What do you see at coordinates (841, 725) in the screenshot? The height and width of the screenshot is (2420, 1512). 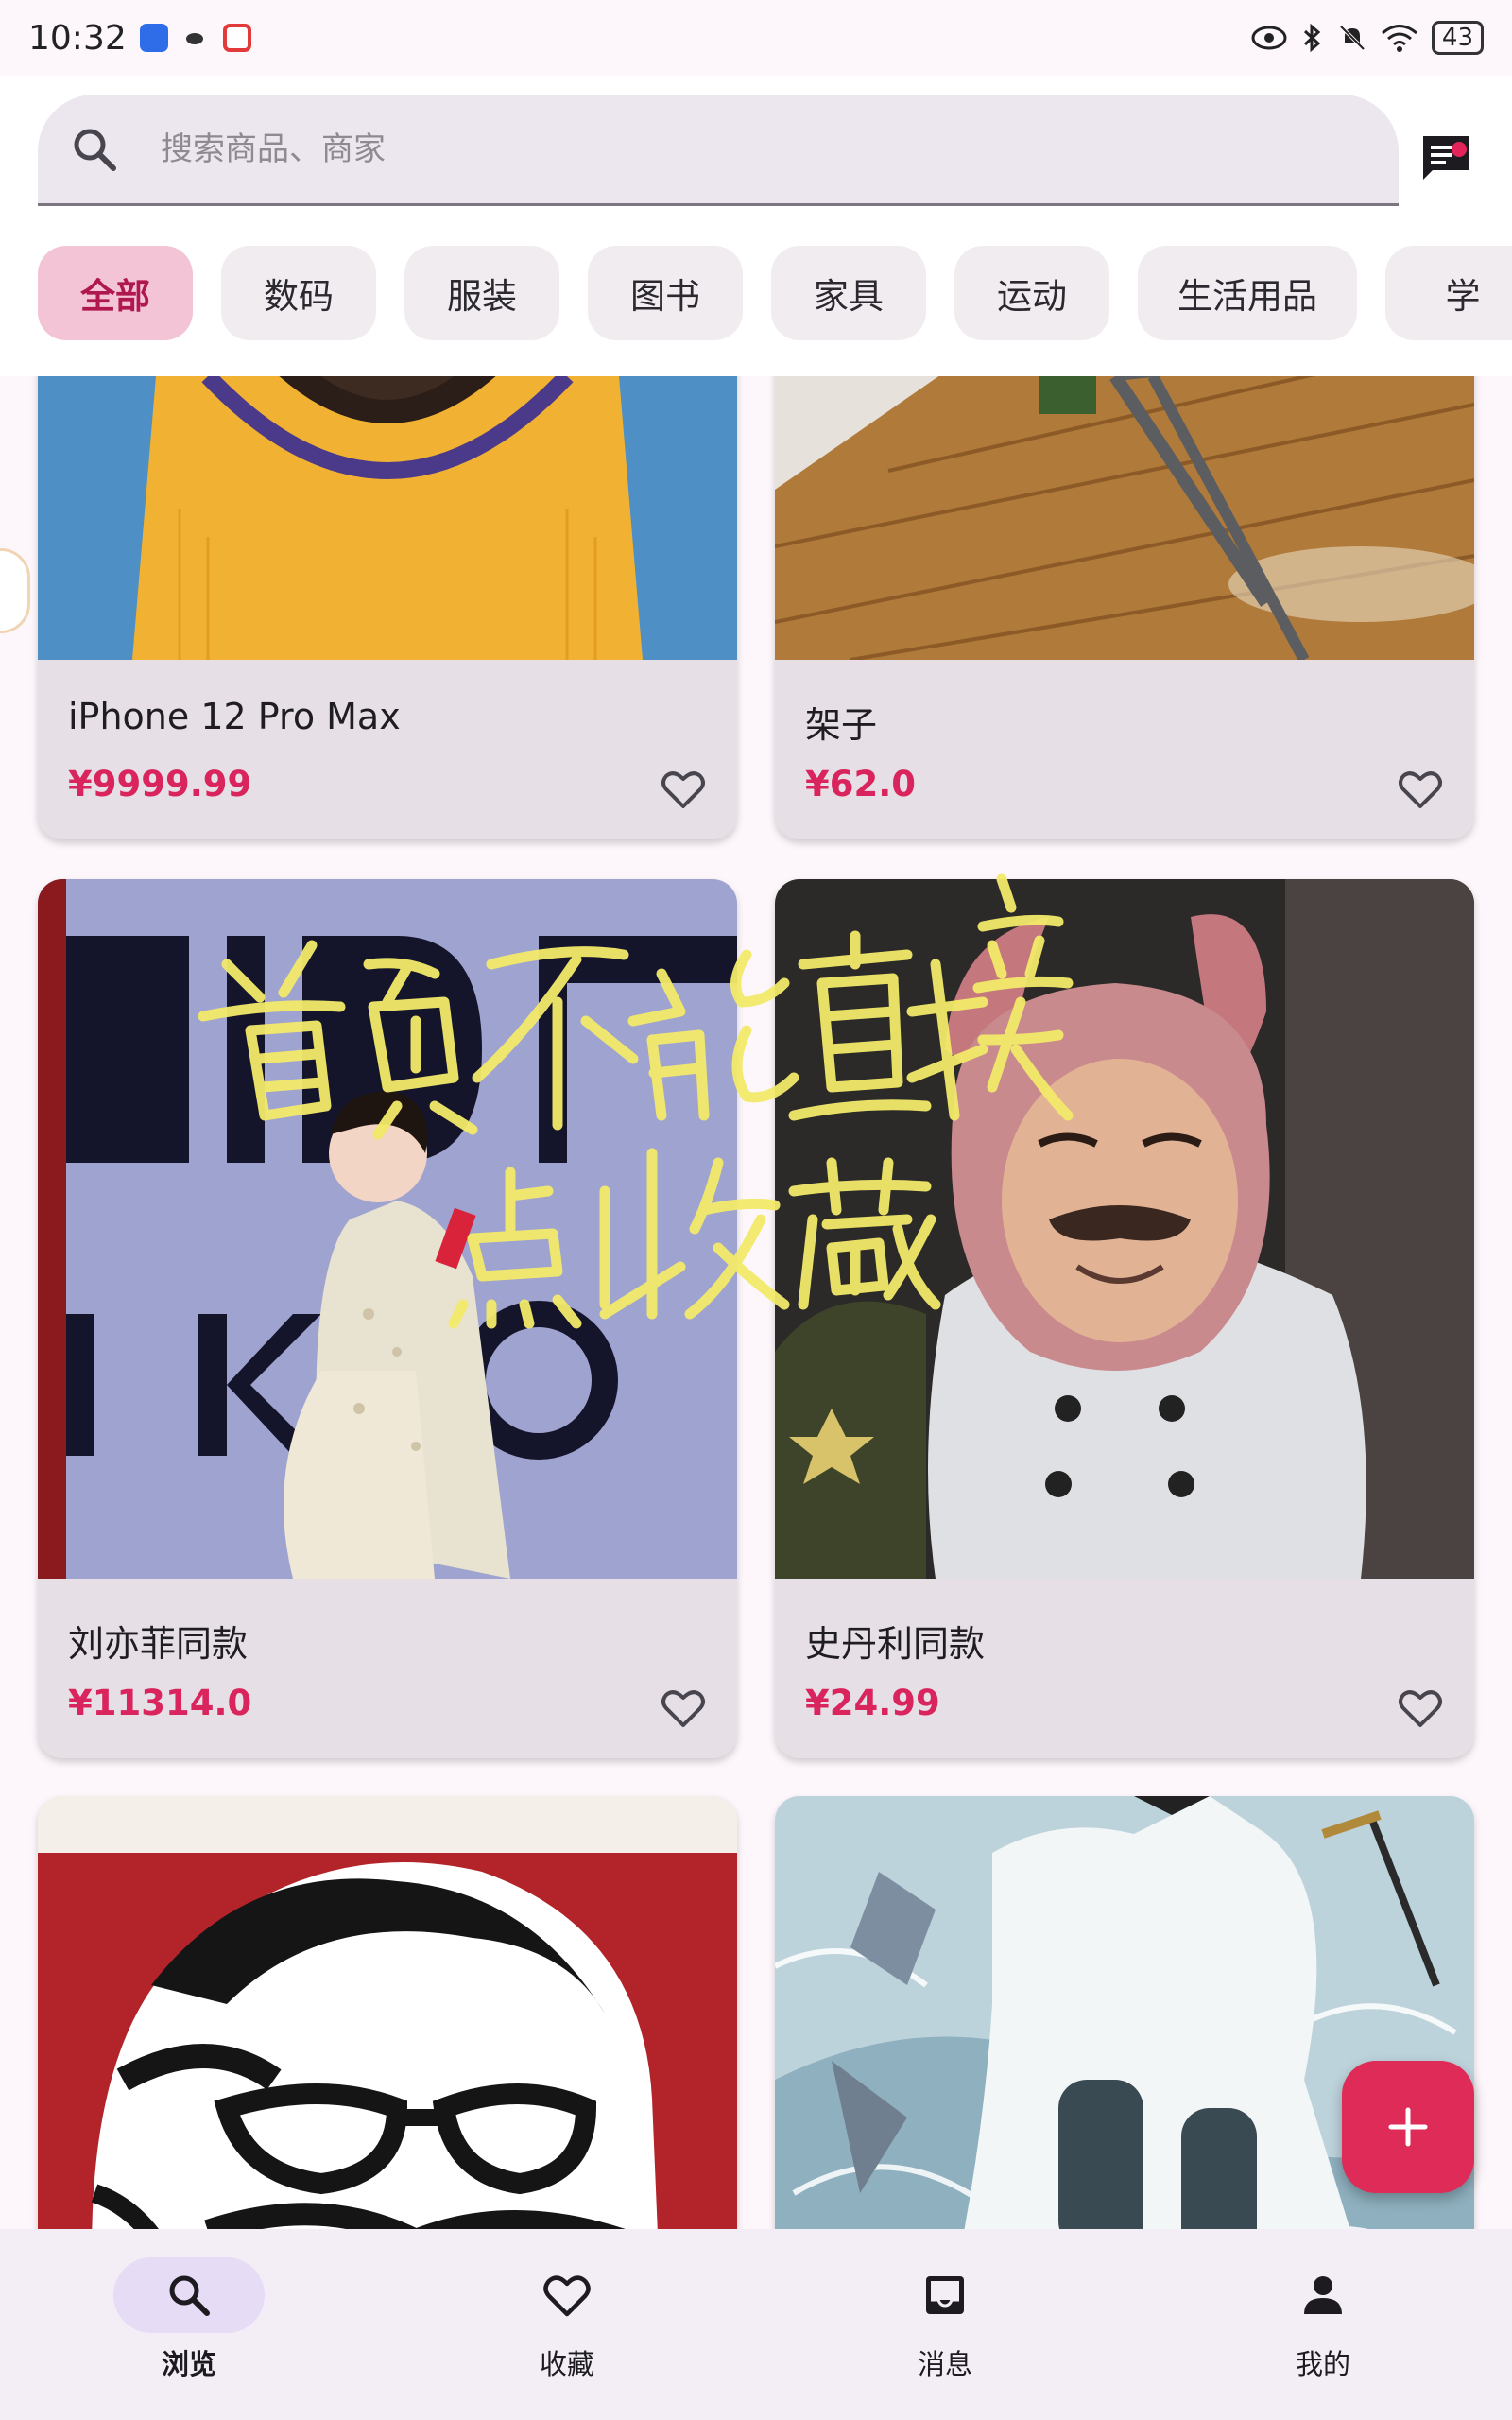 I see `product-name: 架子` at bounding box center [841, 725].